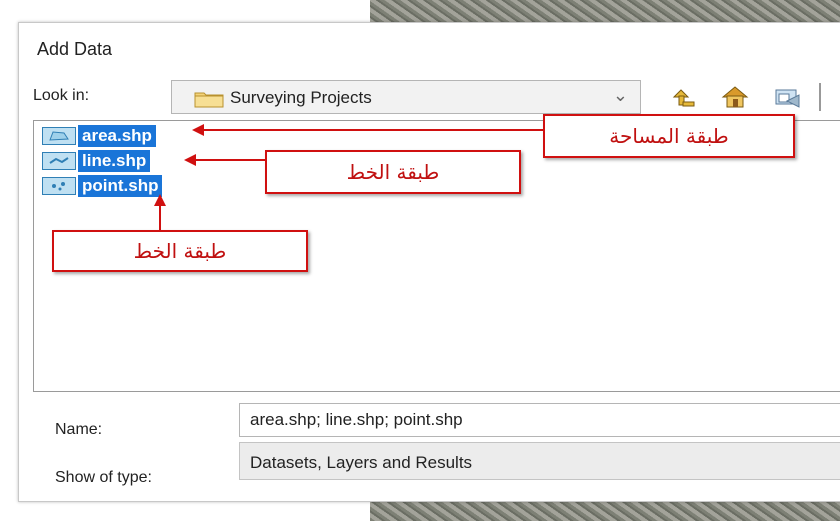 This screenshot has height=521, width=840. Describe the element at coordinates (669, 136) in the screenshot. I see `annotation-callout: طبقة المساحة` at that location.